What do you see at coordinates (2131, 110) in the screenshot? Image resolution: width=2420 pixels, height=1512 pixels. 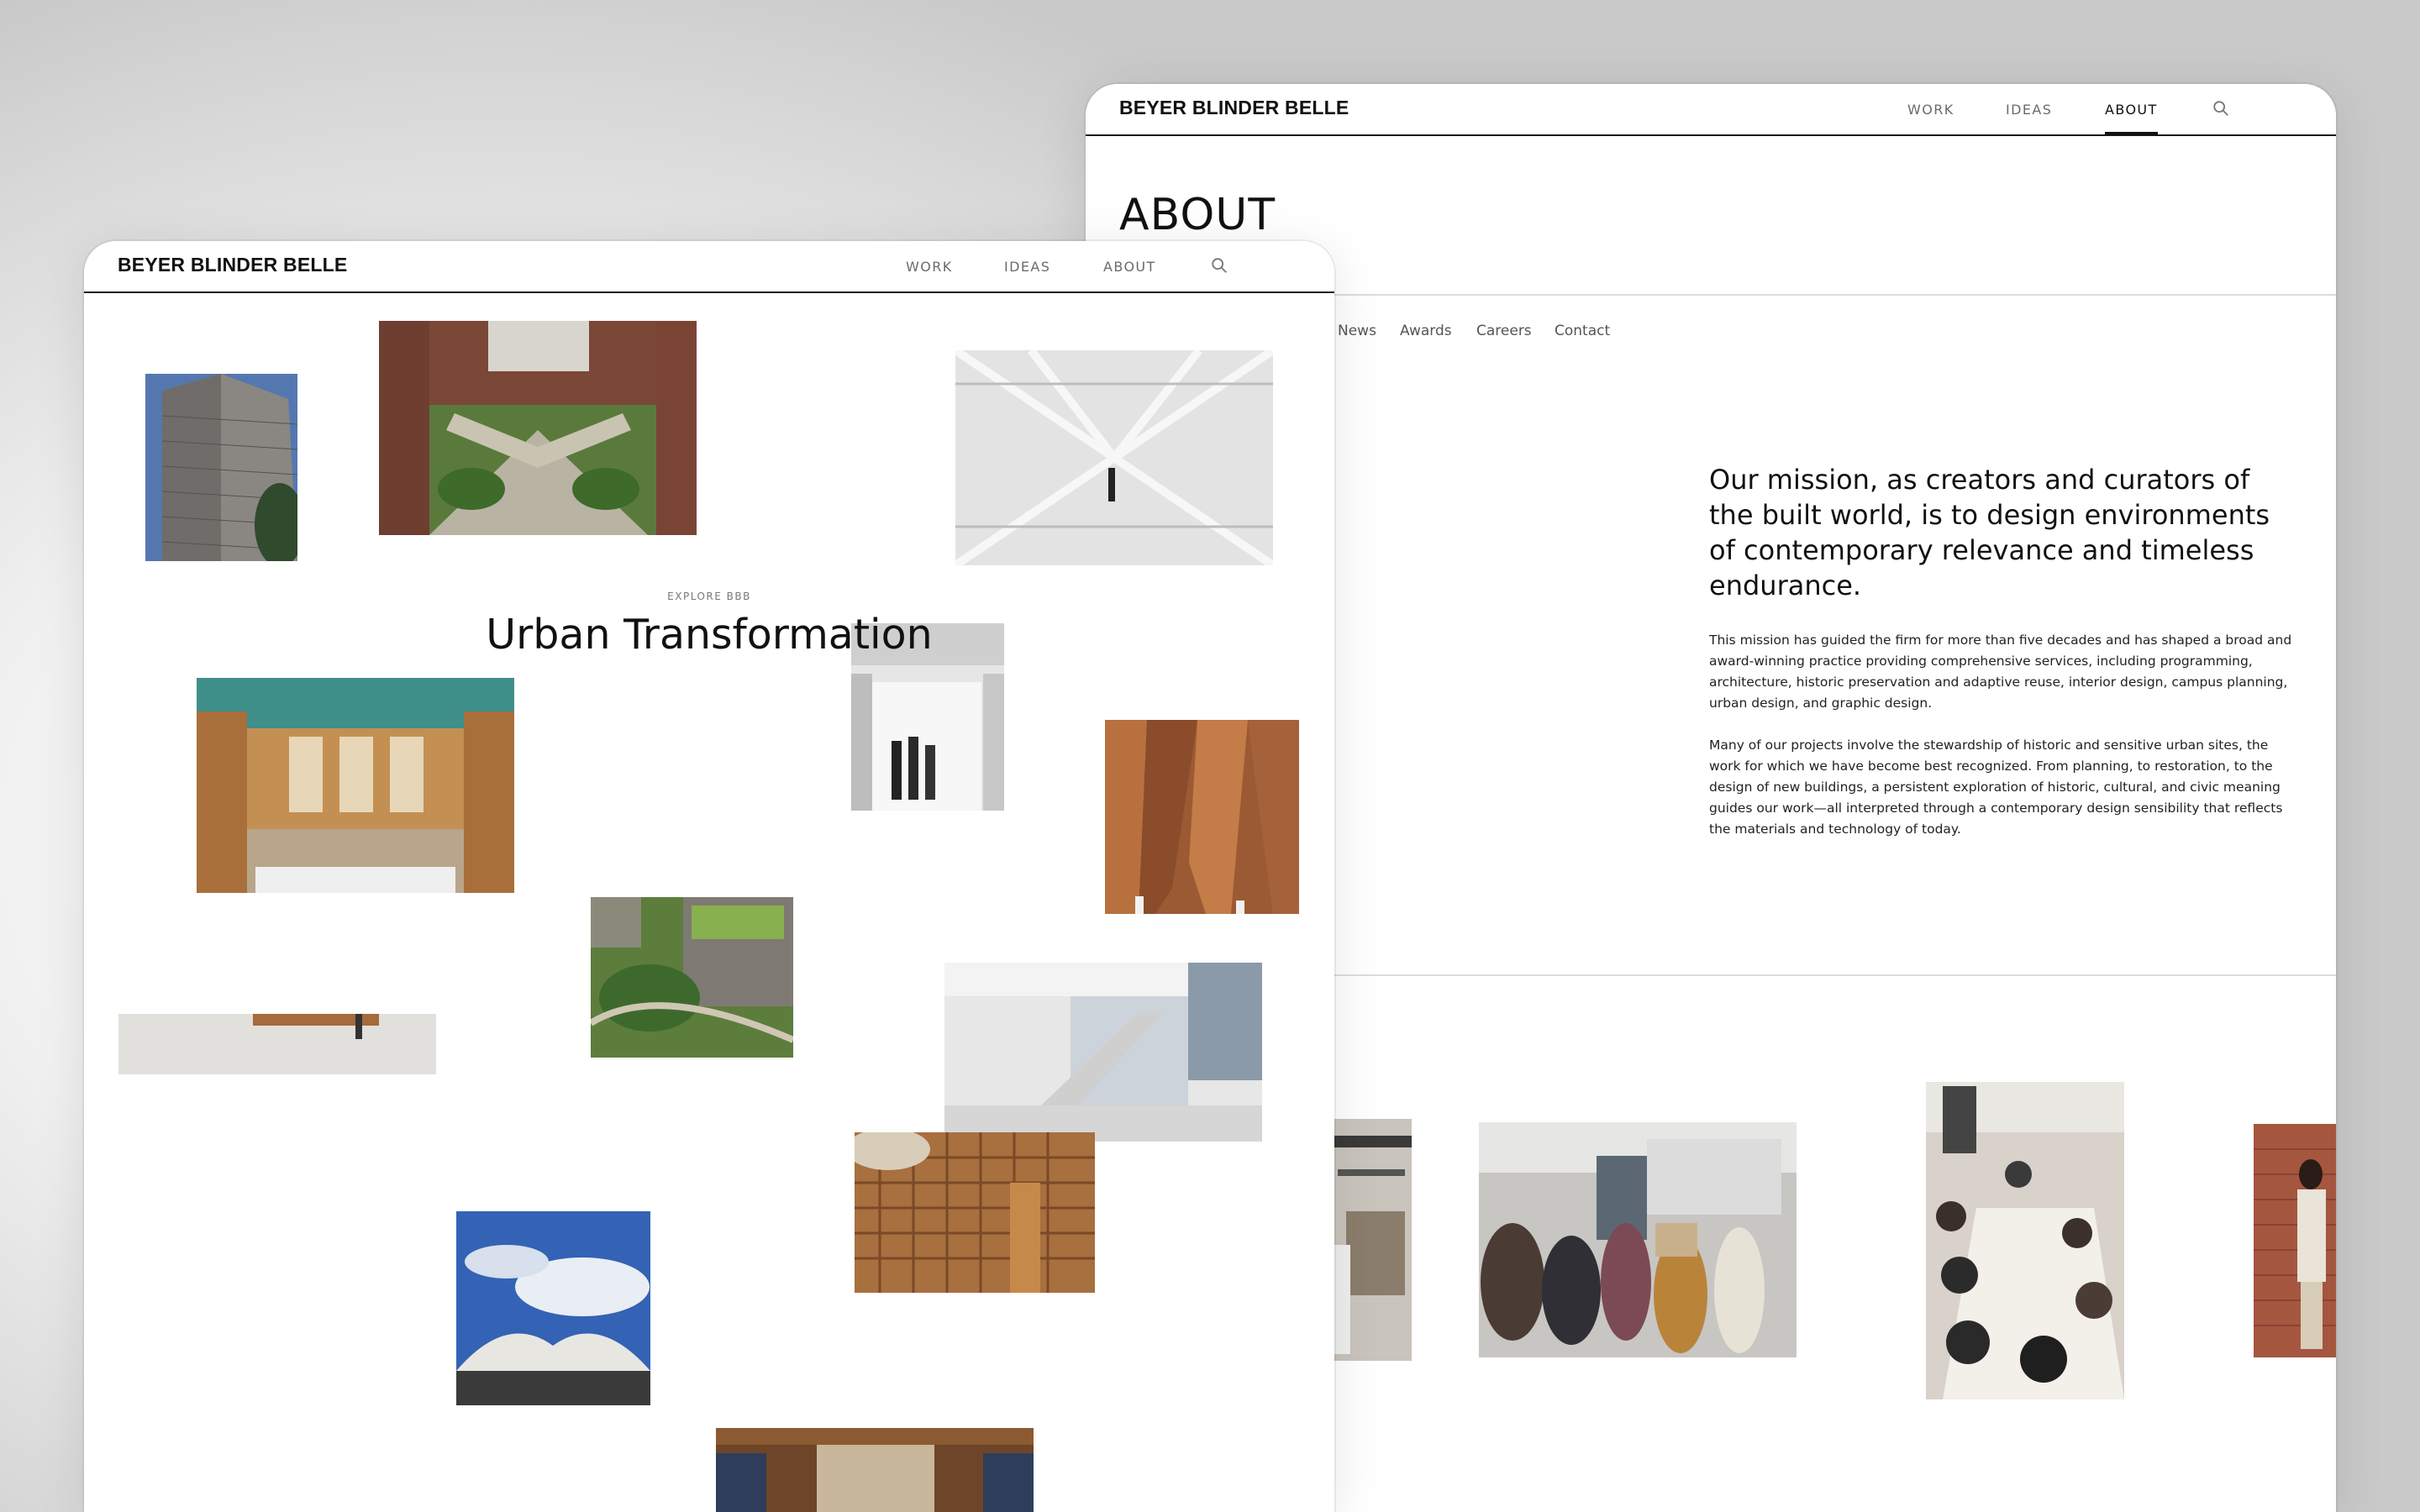 I see `nav-about-label: ABOUT` at bounding box center [2131, 110].